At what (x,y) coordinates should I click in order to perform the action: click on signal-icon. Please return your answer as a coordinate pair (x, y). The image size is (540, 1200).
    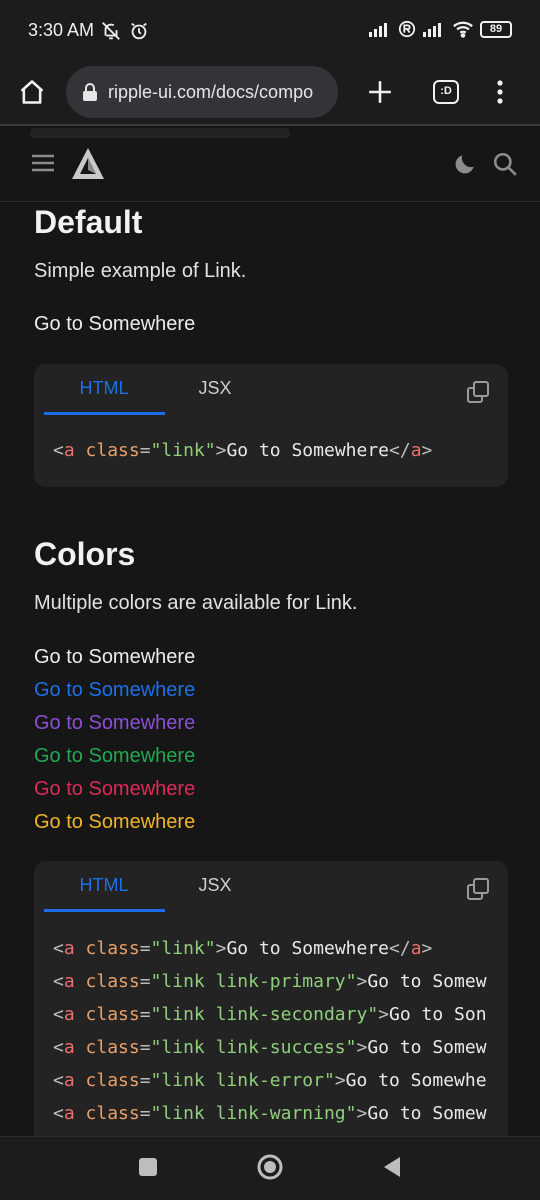
    Looking at the image, I should click on (378, 30).